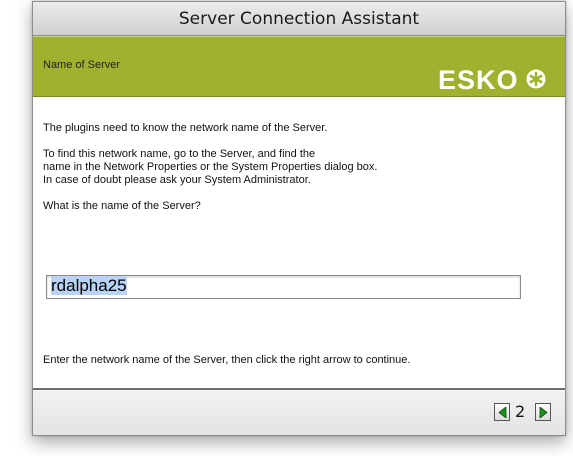  What do you see at coordinates (82, 65) in the screenshot?
I see `step-title: Name of Server` at bounding box center [82, 65].